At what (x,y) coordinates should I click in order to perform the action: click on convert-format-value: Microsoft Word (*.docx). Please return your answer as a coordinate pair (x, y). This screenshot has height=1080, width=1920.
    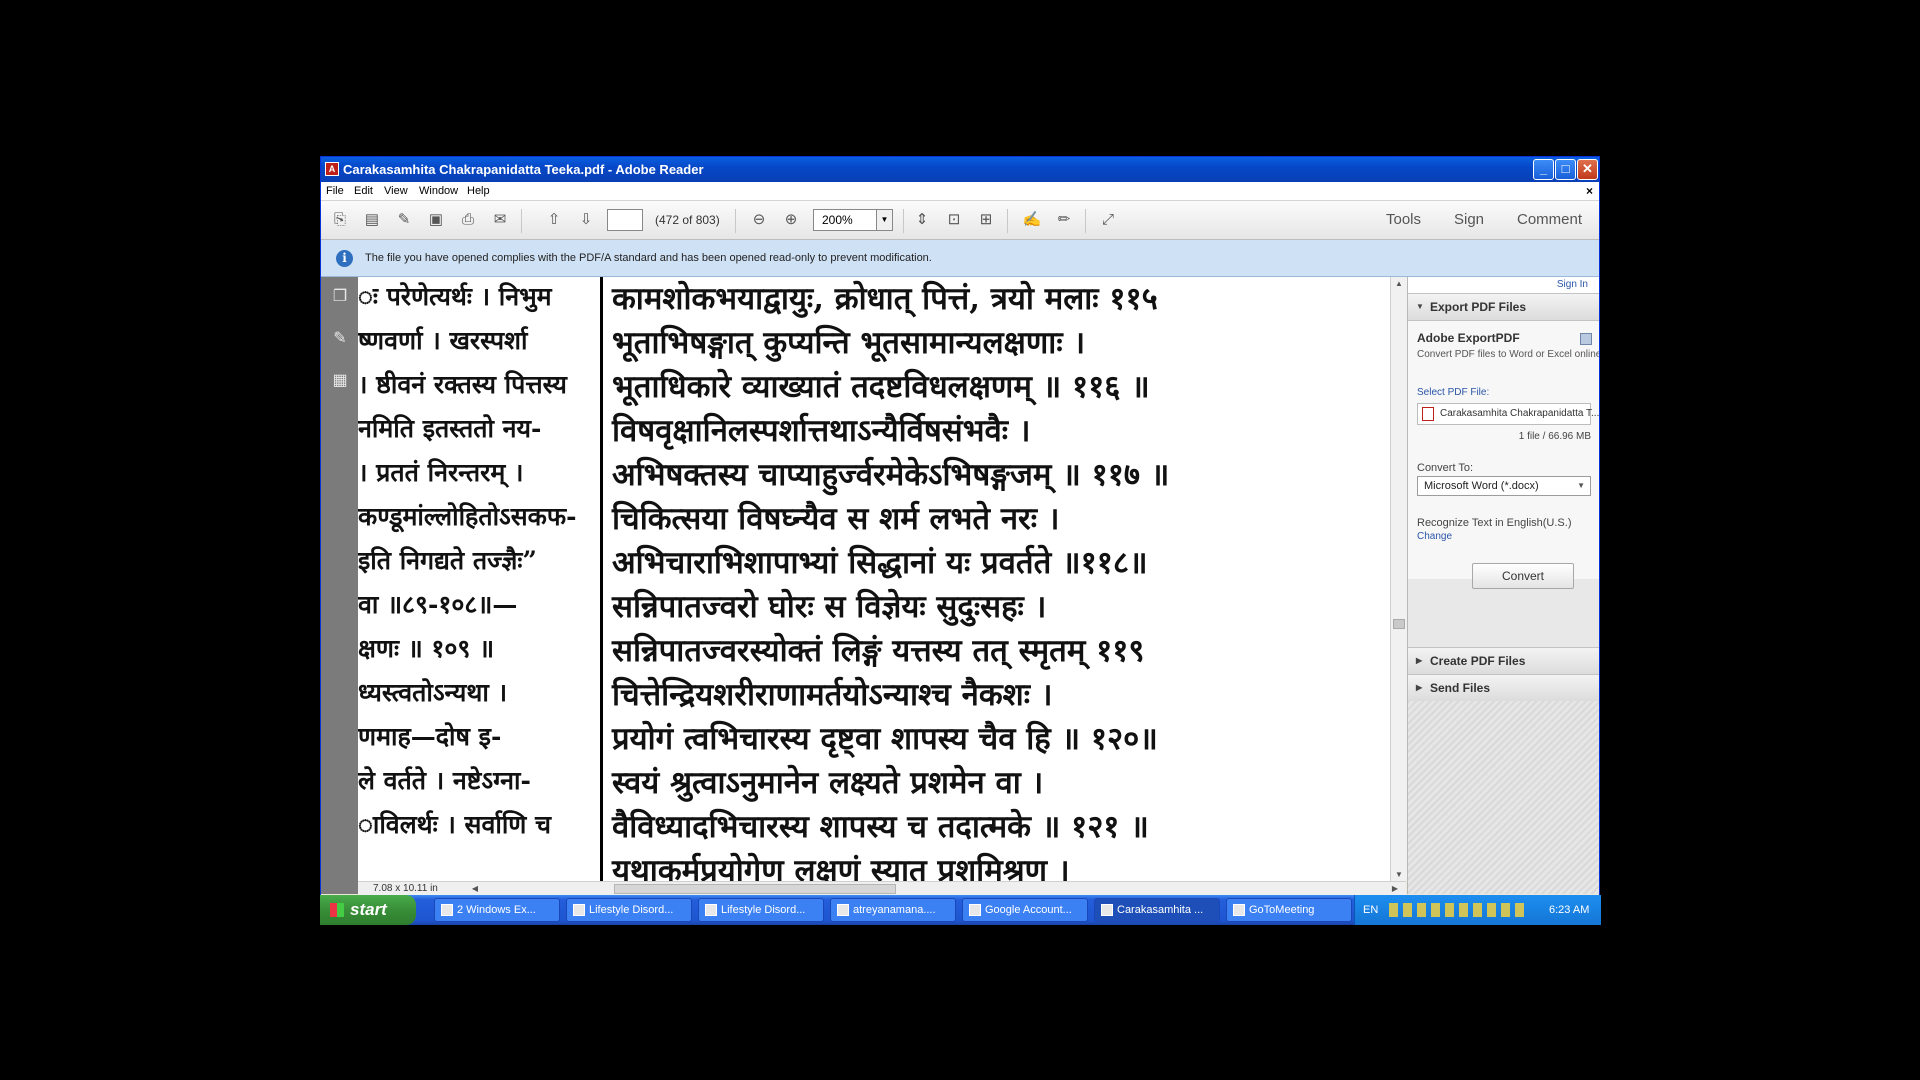
    Looking at the image, I should click on (1481, 486).